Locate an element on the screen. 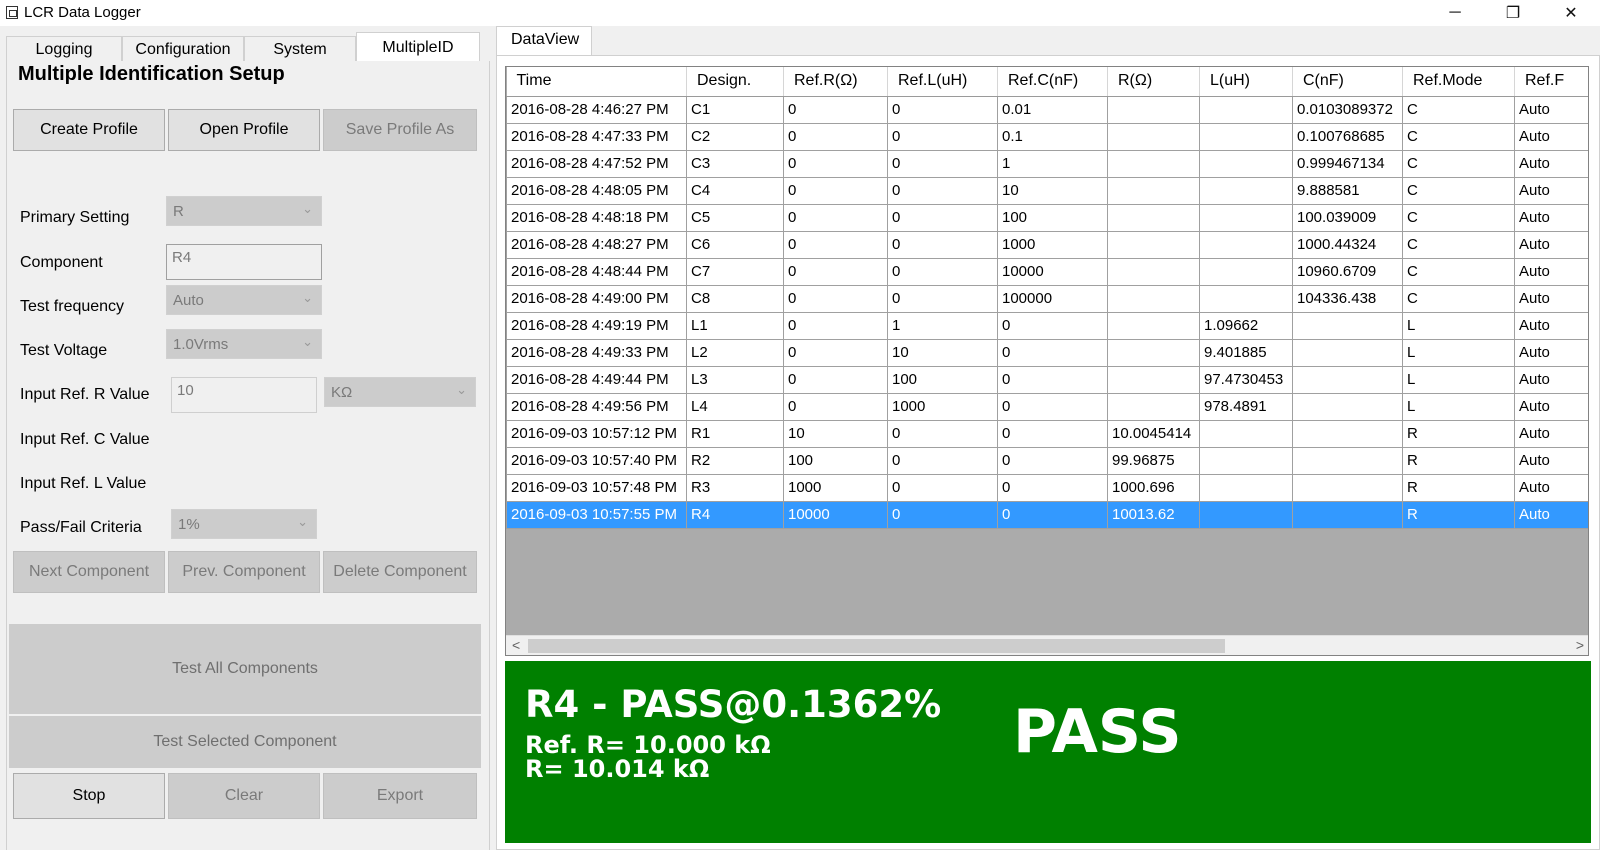 This screenshot has width=1600, height=850. table-cell: 0.0103089372 is located at coordinates (1347, 109).